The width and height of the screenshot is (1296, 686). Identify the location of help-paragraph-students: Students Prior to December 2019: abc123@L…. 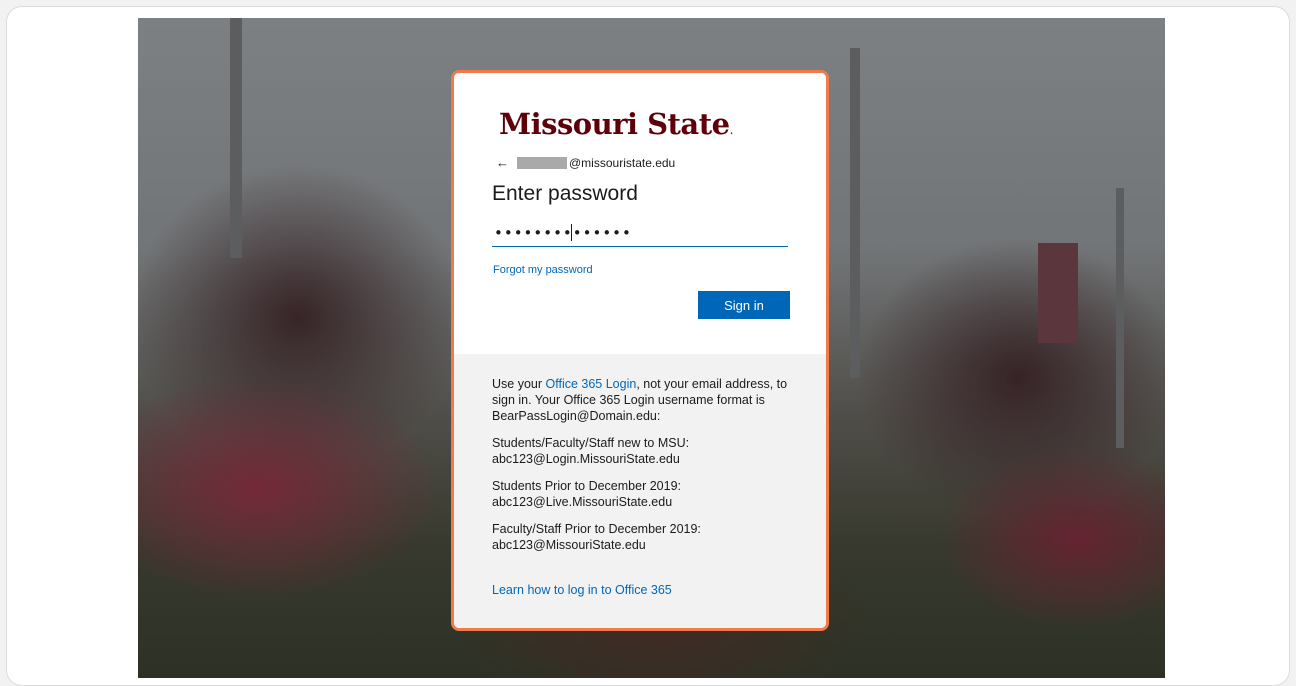
(645, 494).